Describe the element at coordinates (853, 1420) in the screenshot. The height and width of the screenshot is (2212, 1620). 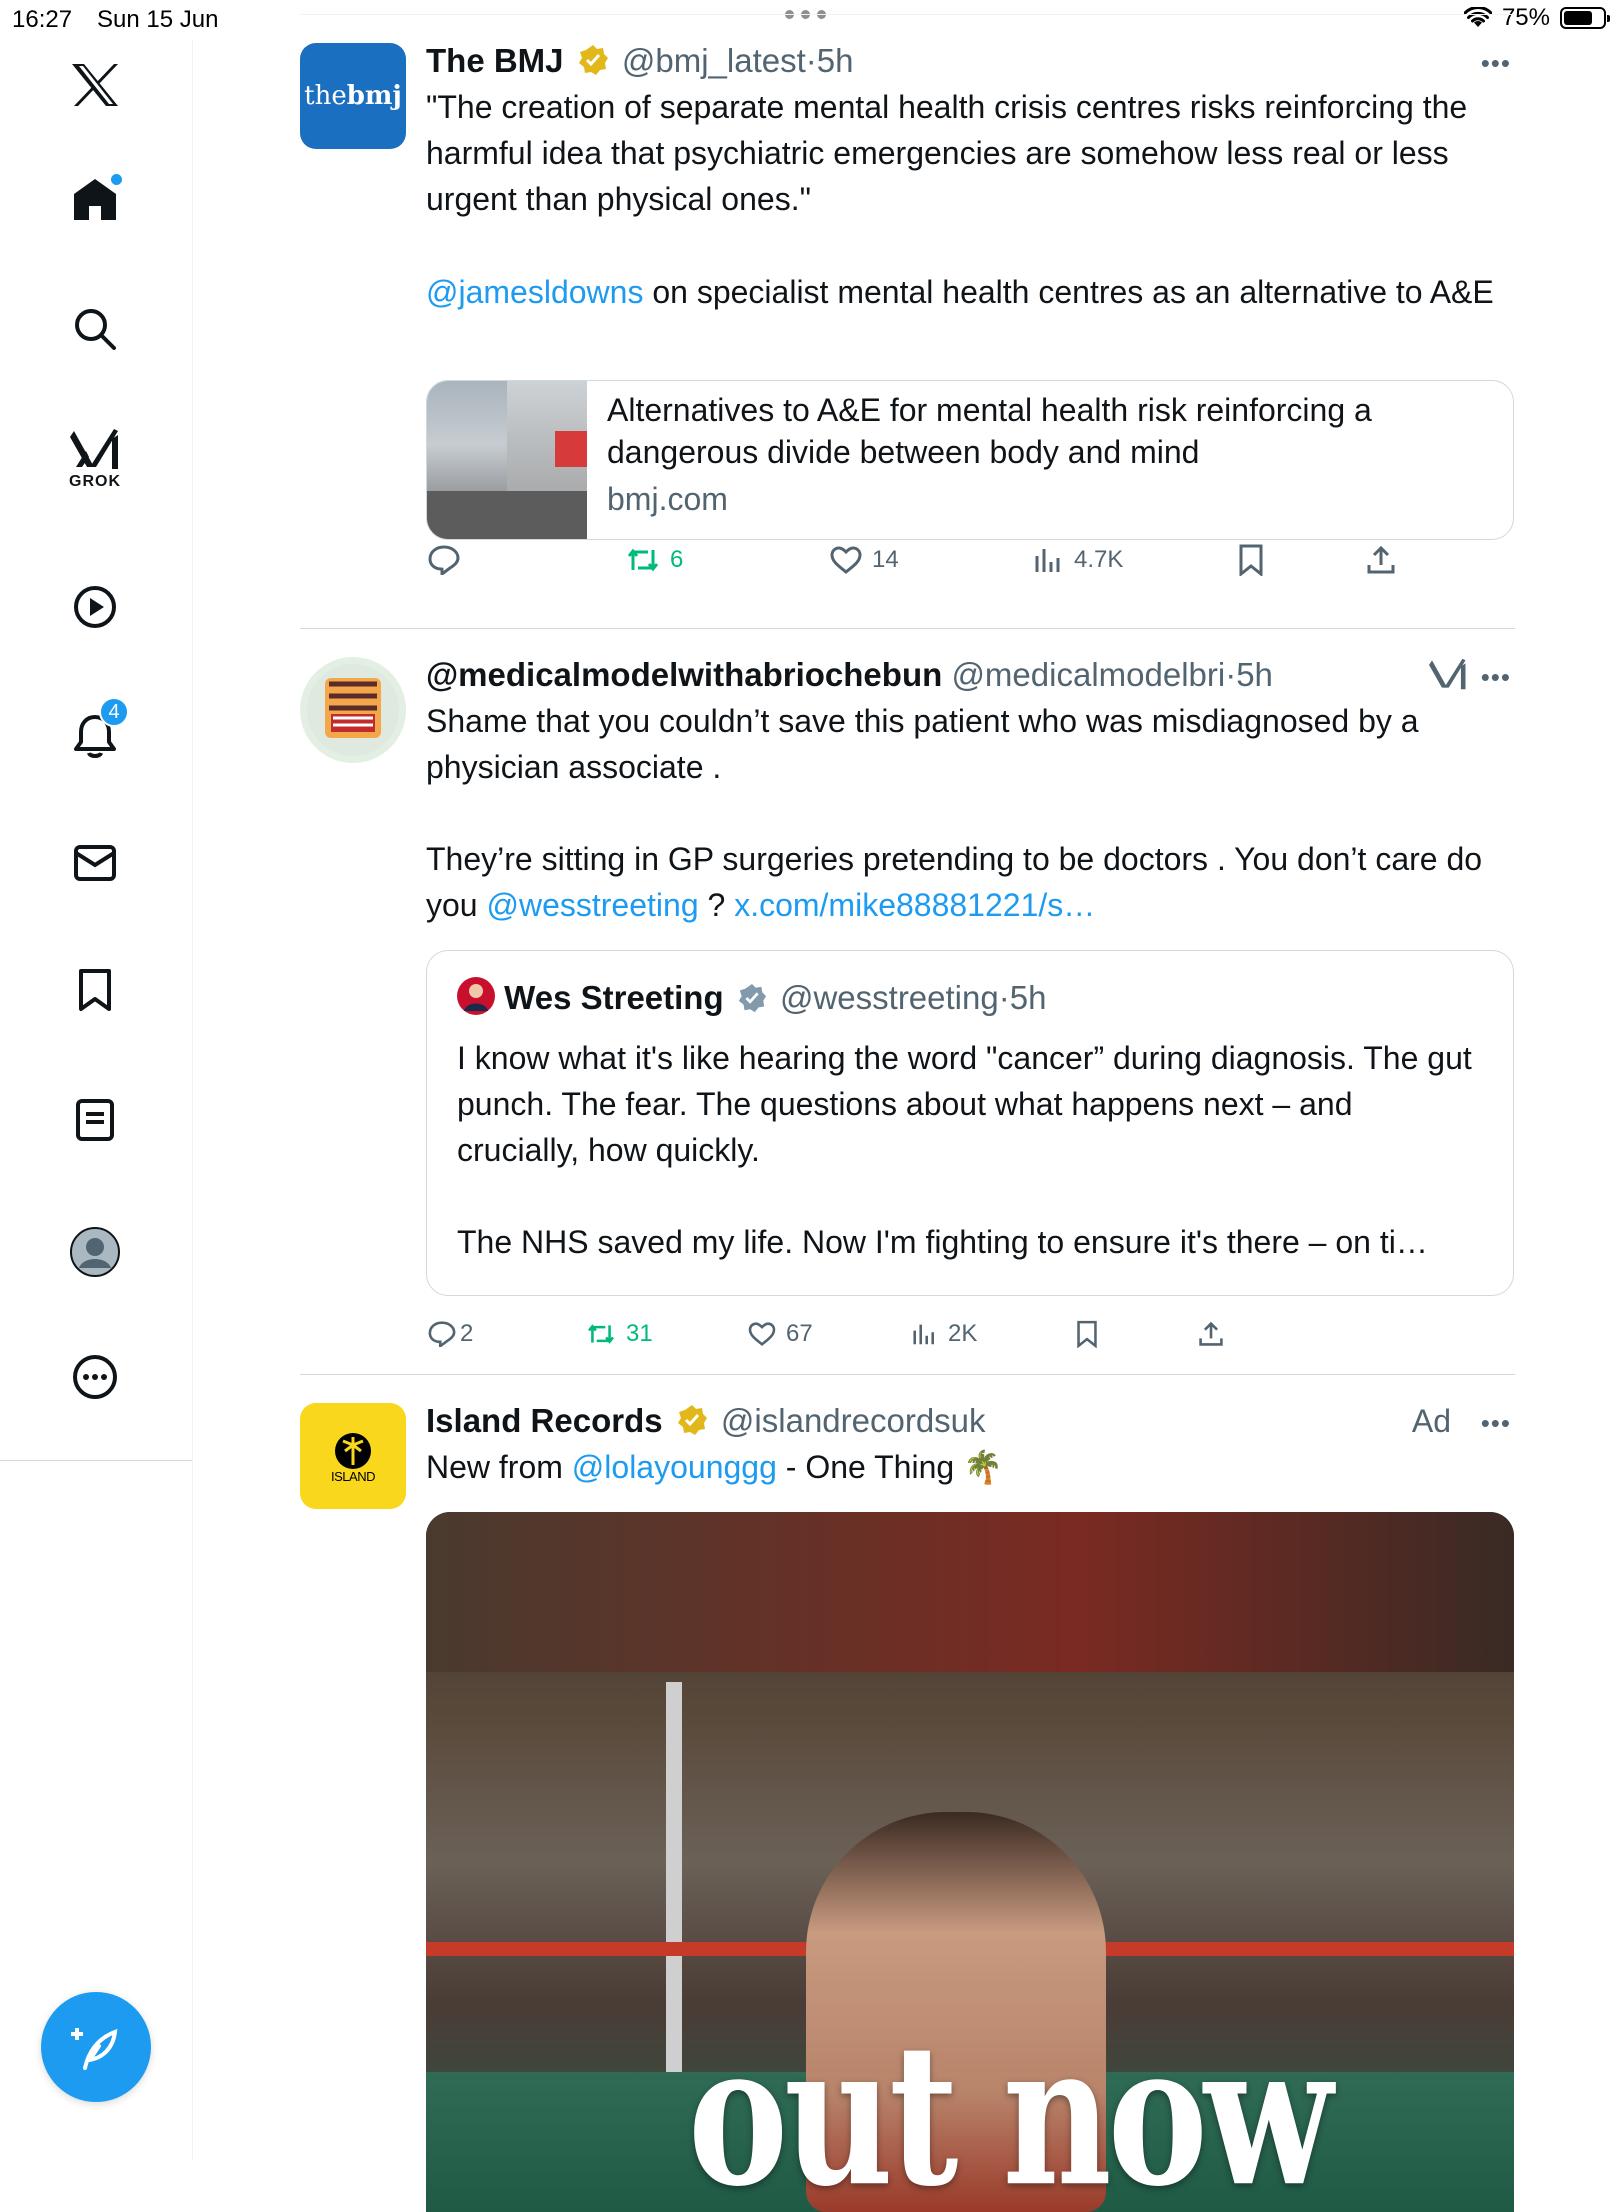
I see `author-handle: @islandrecordsuk` at that location.